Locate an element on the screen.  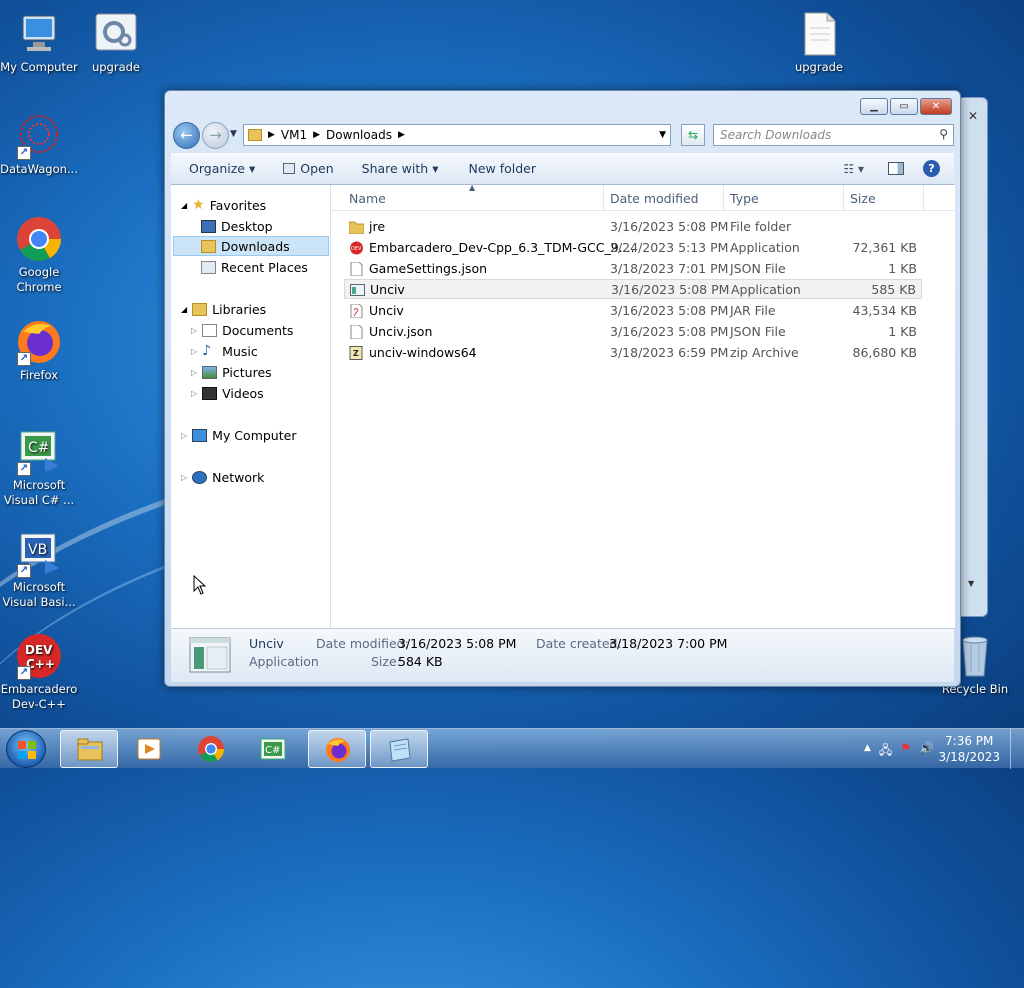
column-name: Name is located at coordinates (367, 198).